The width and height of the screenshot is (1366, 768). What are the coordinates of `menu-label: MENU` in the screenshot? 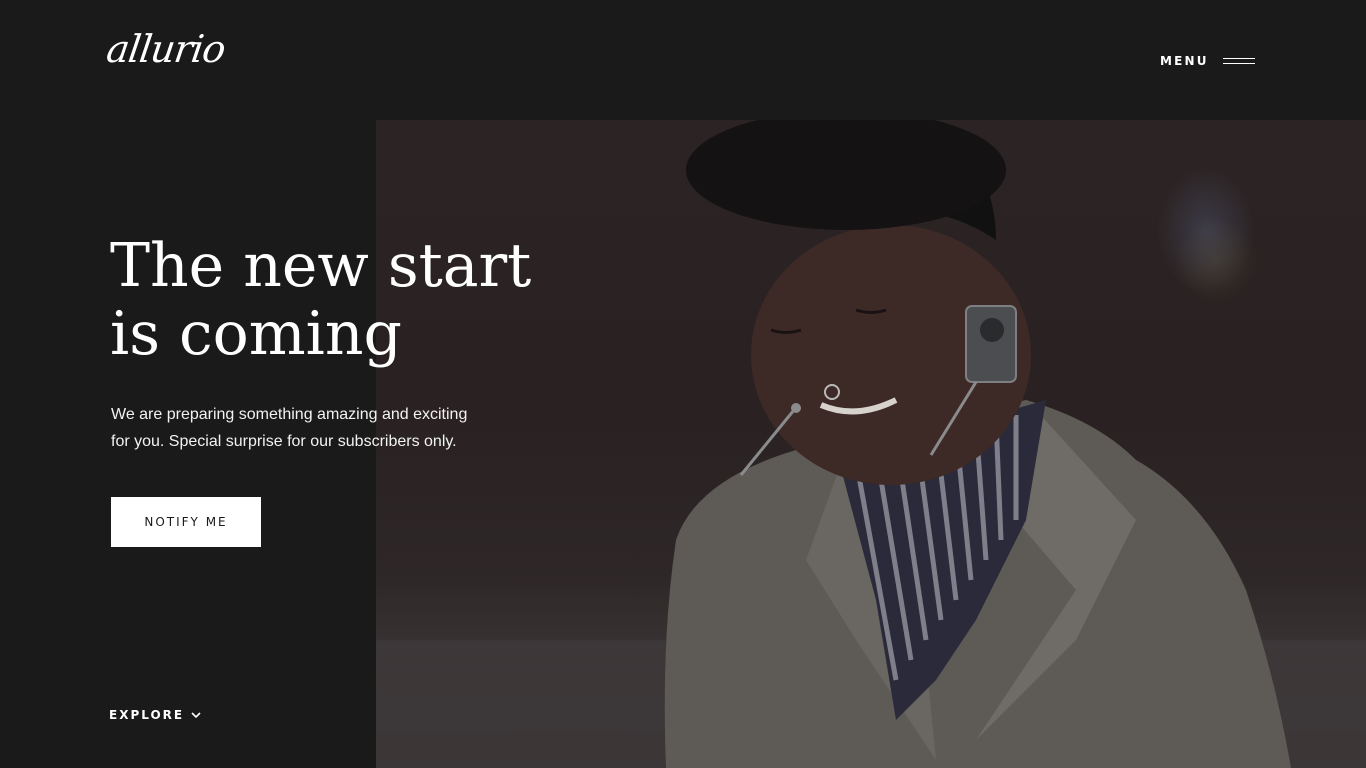 It's located at (1184, 61).